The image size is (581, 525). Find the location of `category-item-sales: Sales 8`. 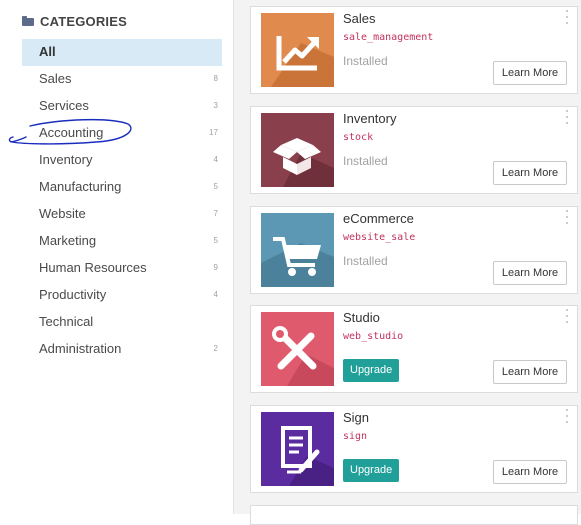

category-item-sales: Sales 8 is located at coordinates (122, 79).